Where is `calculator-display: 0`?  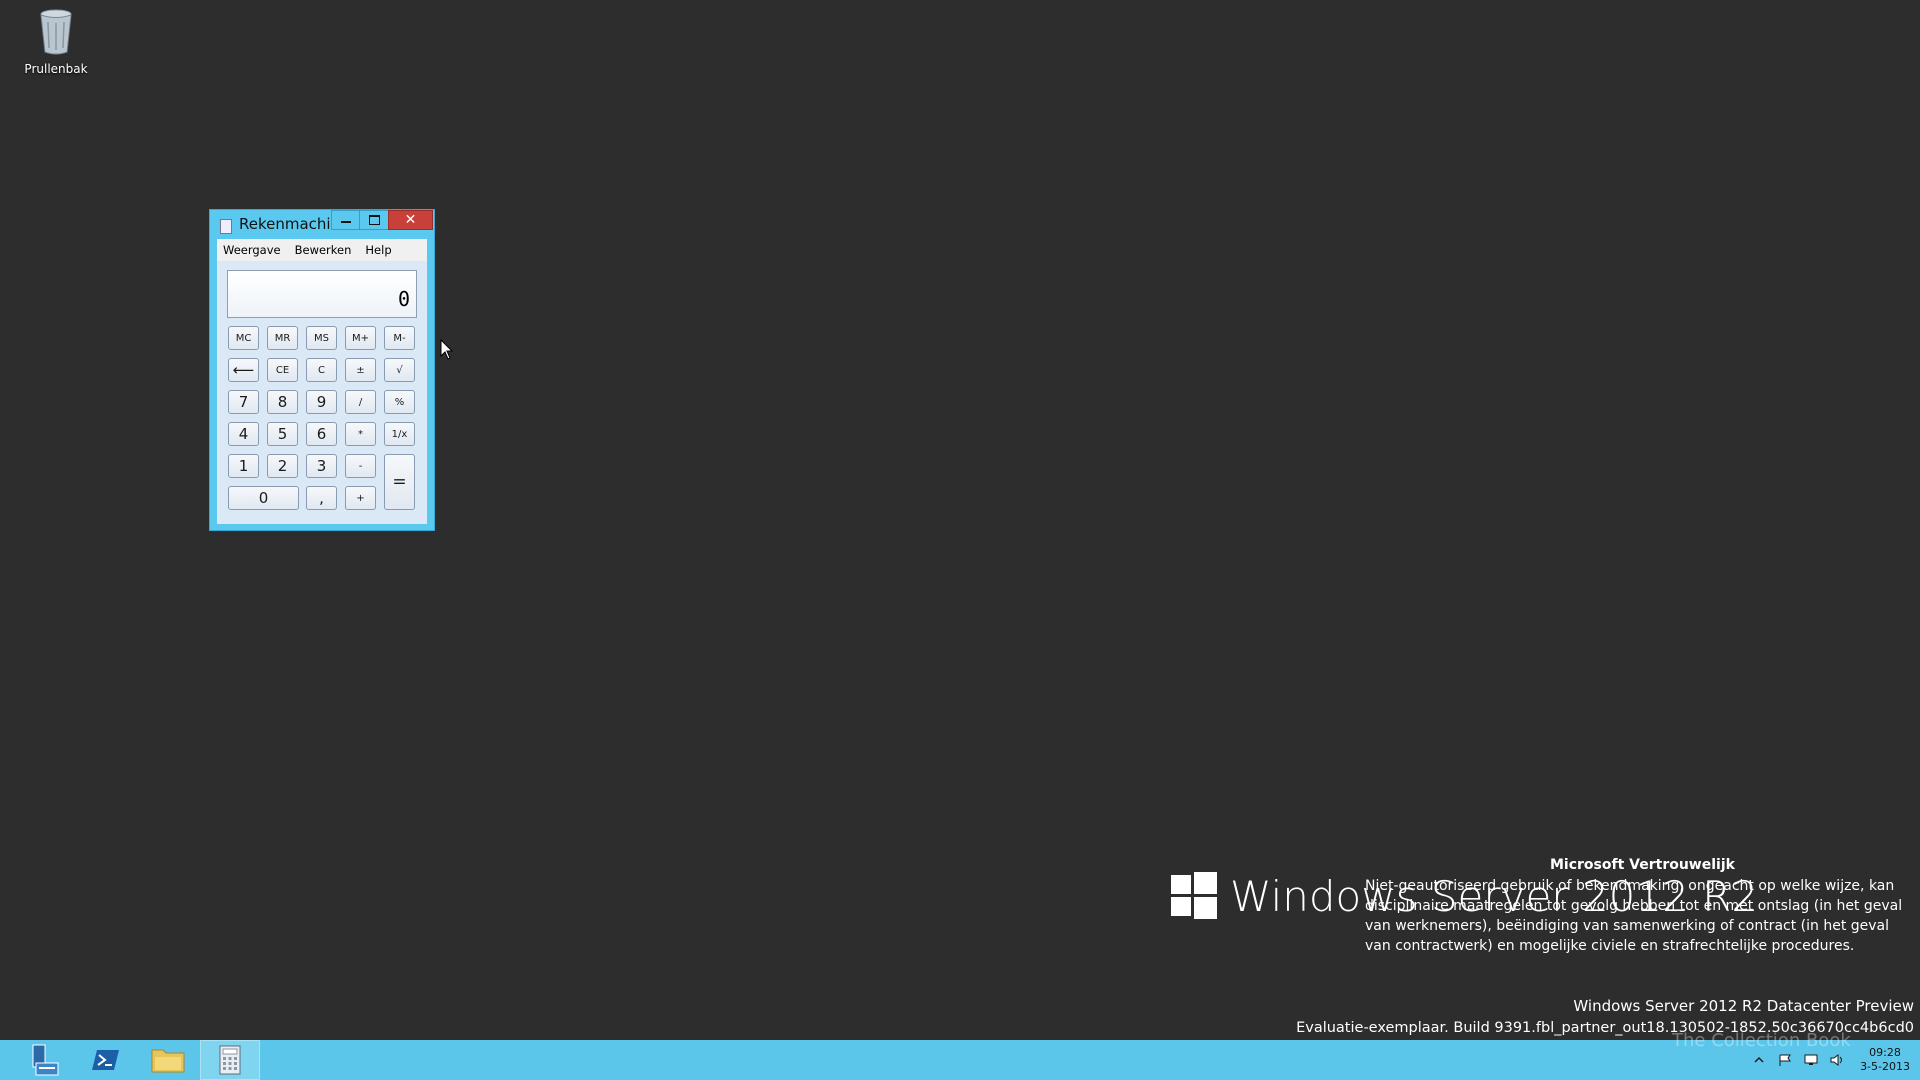
calculator-display: 0 is located at coordinates (322, 294).